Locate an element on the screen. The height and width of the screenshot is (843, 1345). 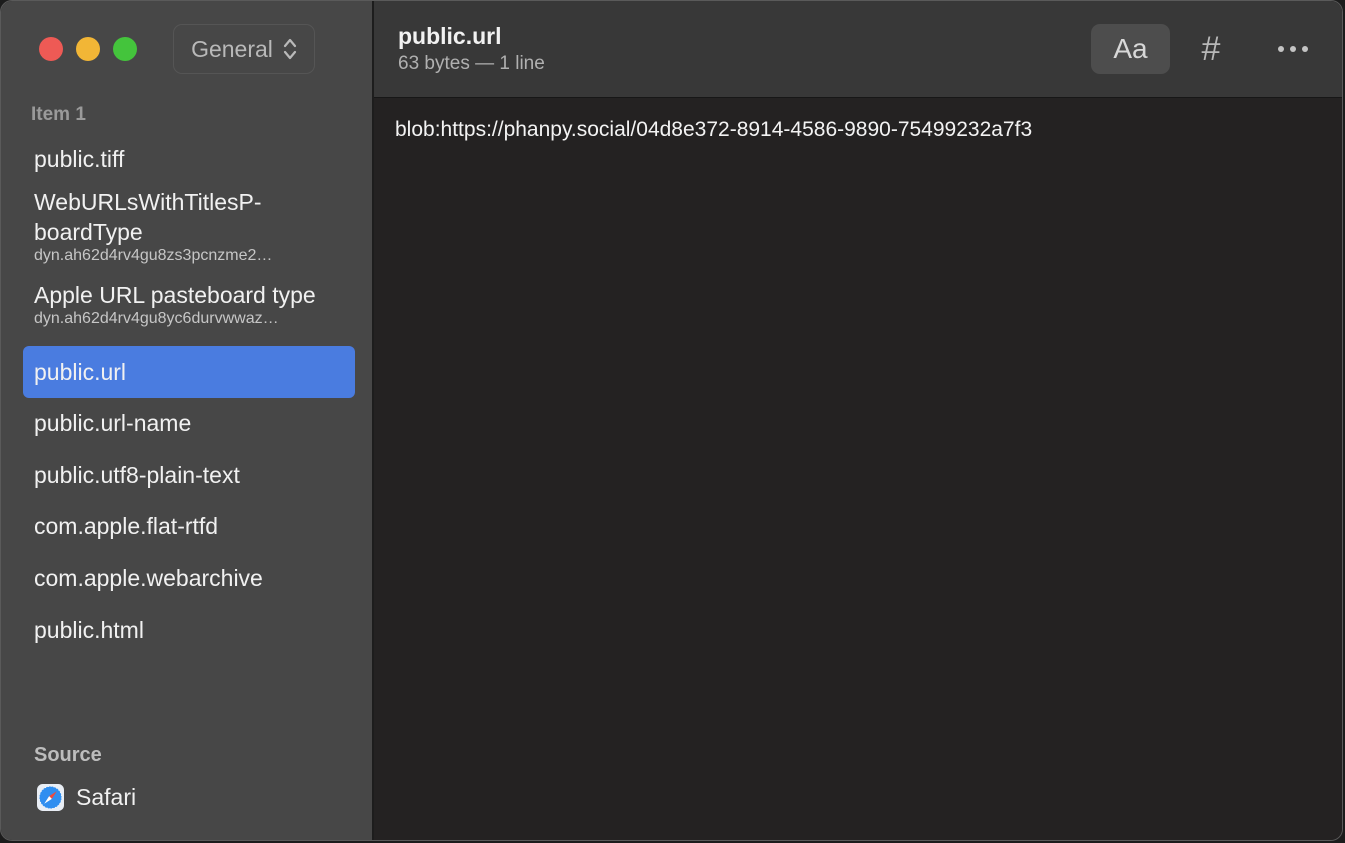
source-app: Safari is located at coordinates (86, 797).